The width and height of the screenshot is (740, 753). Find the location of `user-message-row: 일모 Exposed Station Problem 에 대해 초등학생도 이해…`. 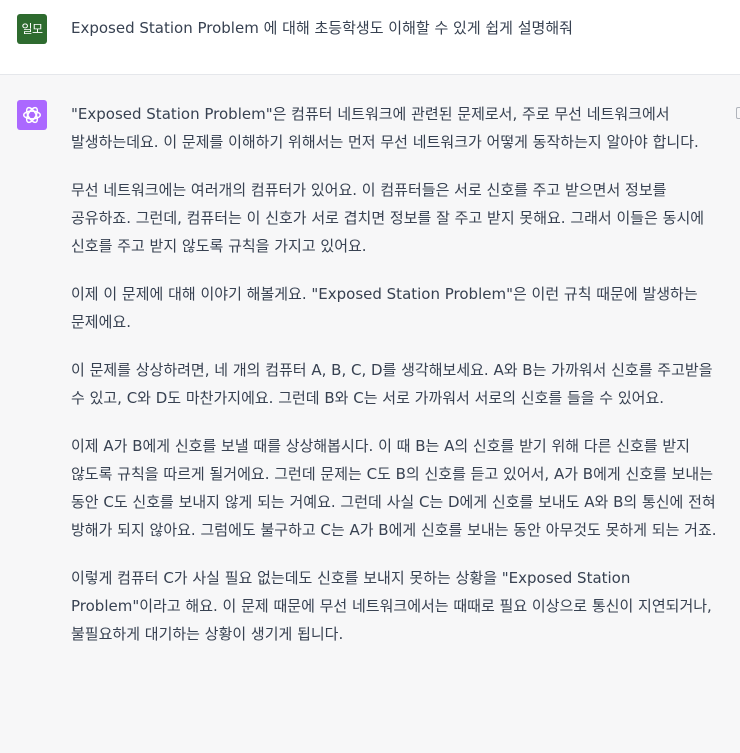

user-message-row: 일모 Exposed Station Problem 에 대해 초등학생도 이해… is located at coordinates (370, 37).